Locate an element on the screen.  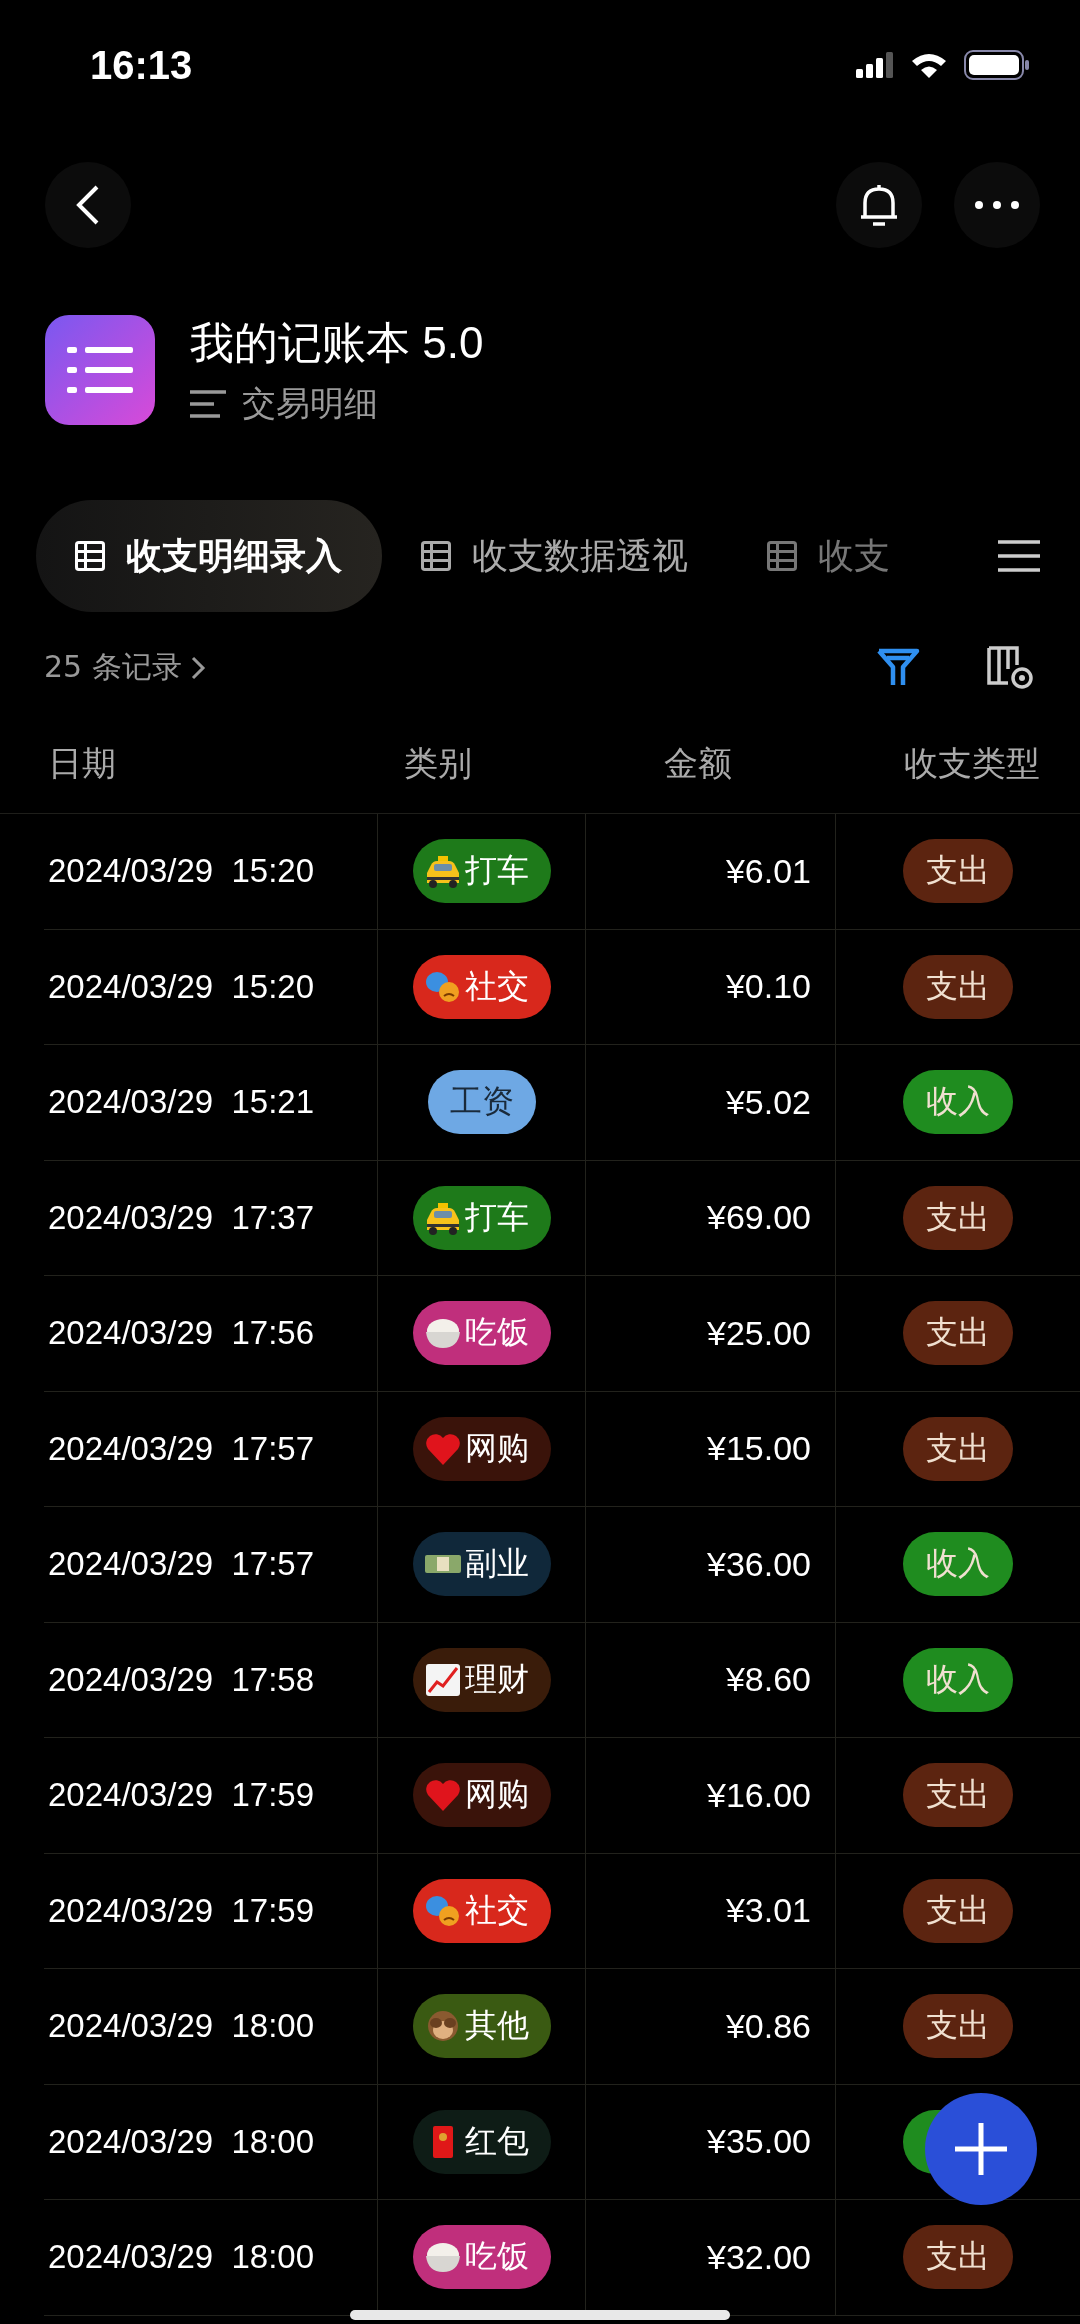
status-time: 16:13 is located at coordinates (141, 65).